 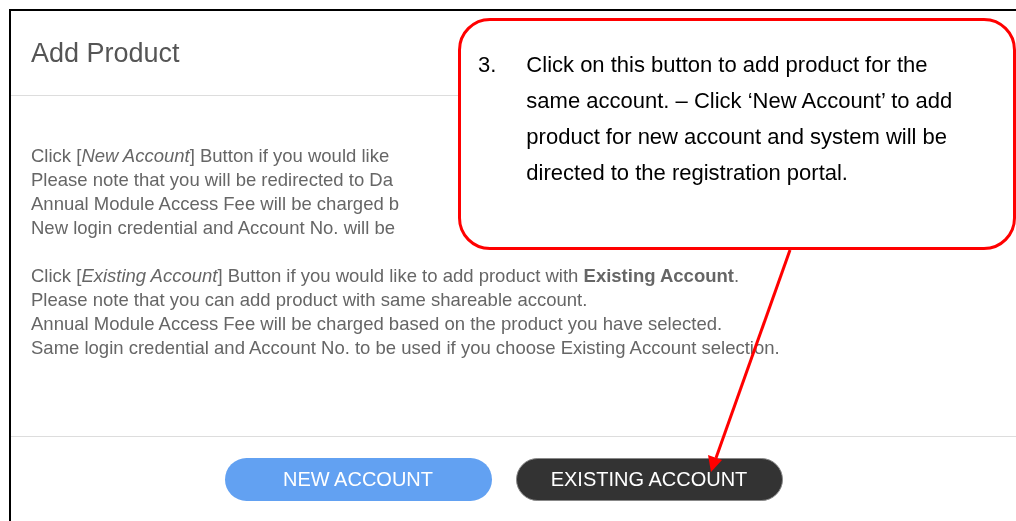 I want to click on existing-account-button: EXISTING ACCOUNT, so click(x=649, y=479).